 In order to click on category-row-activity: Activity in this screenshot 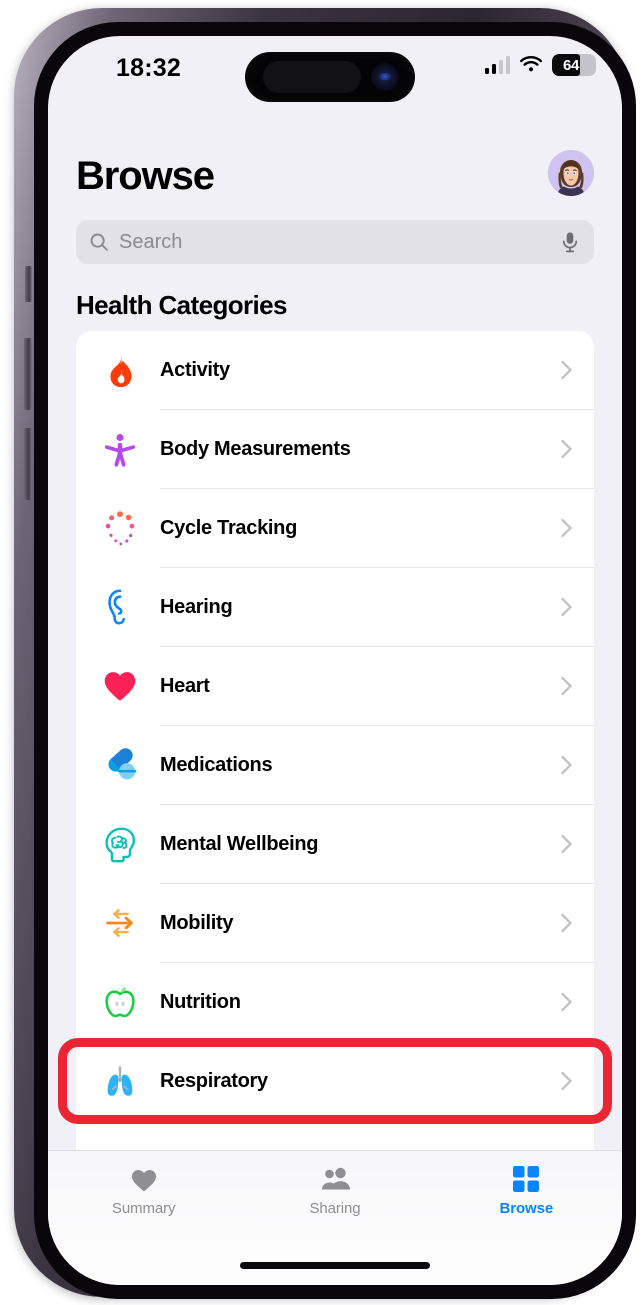, I will do `click(335, 370)`.